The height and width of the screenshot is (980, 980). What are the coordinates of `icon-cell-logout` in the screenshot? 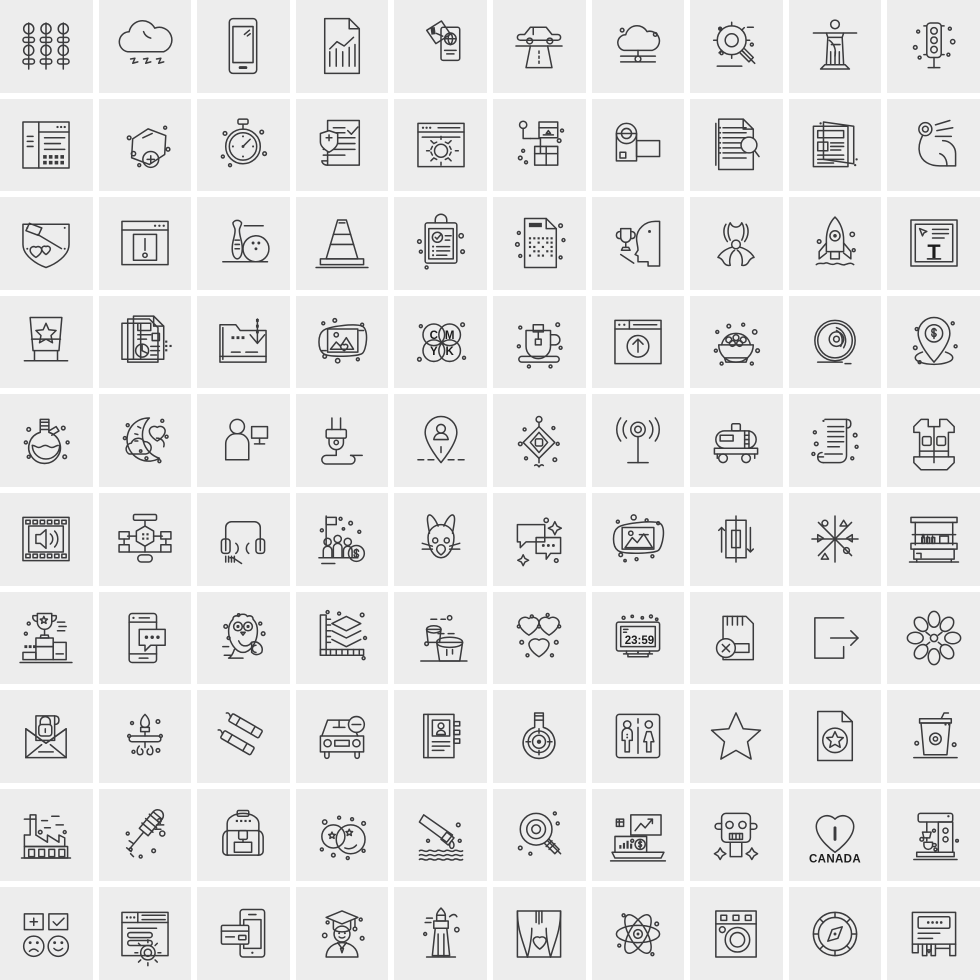 It's located at (835, 638).